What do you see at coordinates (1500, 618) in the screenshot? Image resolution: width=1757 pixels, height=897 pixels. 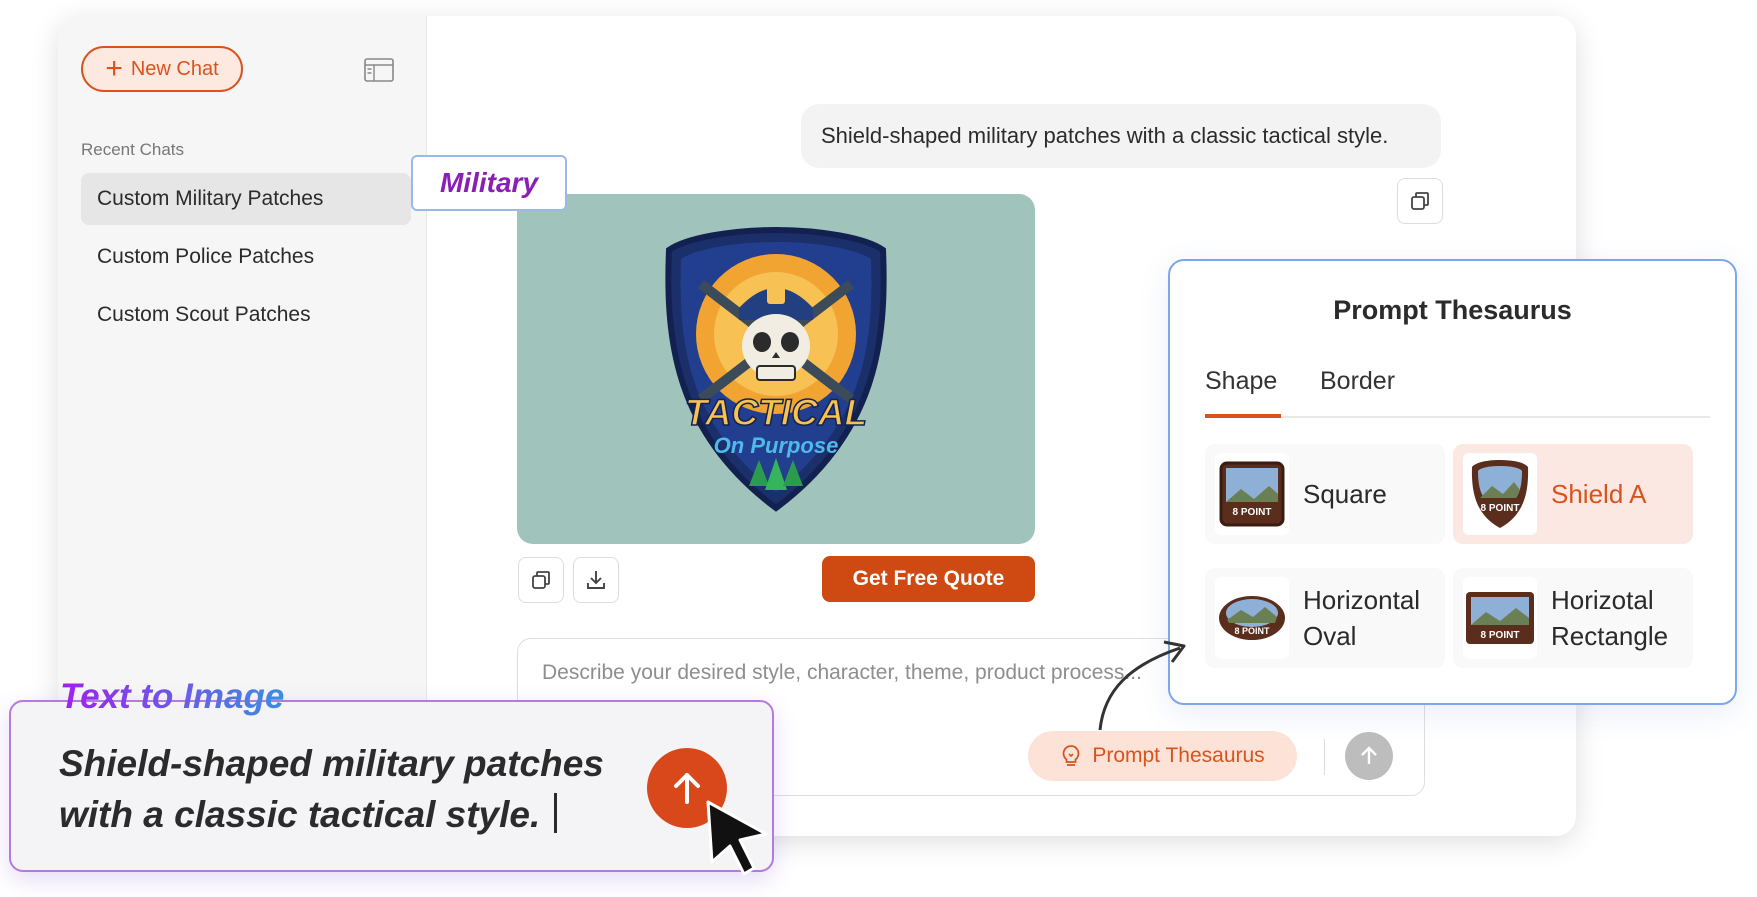 I see `rectangle-patch-thumbnail: 8 POINT` at bounding box center [1500, 618].